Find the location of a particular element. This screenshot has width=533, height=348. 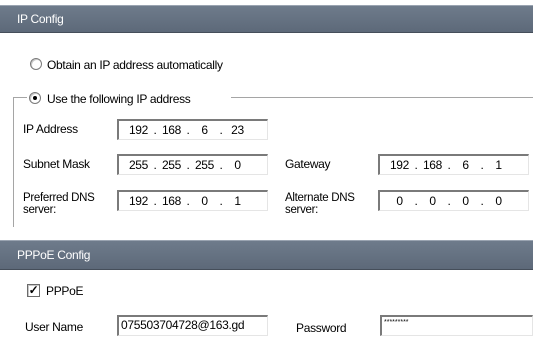

obtain-ip-auto-radio is located at coordinates (36, 64).